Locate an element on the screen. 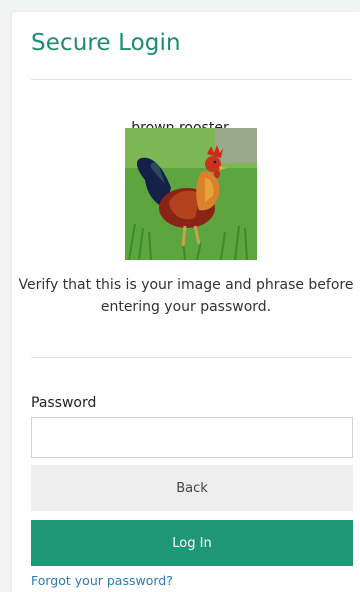 Image resolution: width=360 pixels, height=592 pixels. page-title: Secure Login is located at coordinates (106, 43).